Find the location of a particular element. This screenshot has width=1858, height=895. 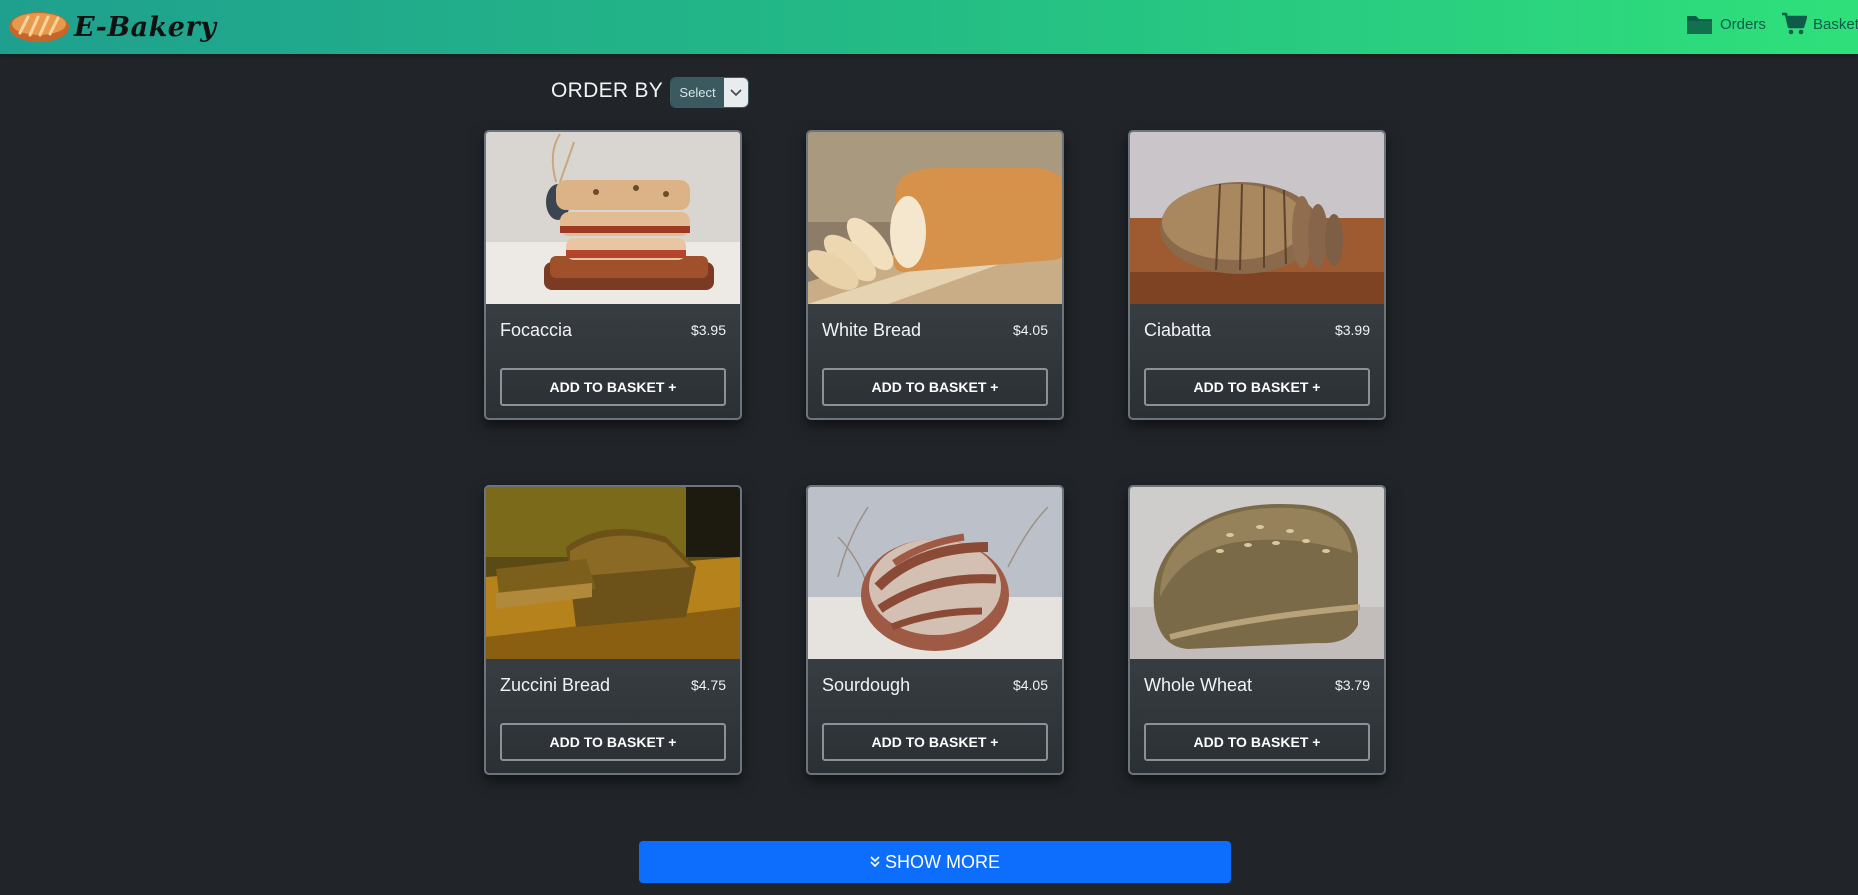

product-price: $3.99 is located at coordinates (1352, 330).